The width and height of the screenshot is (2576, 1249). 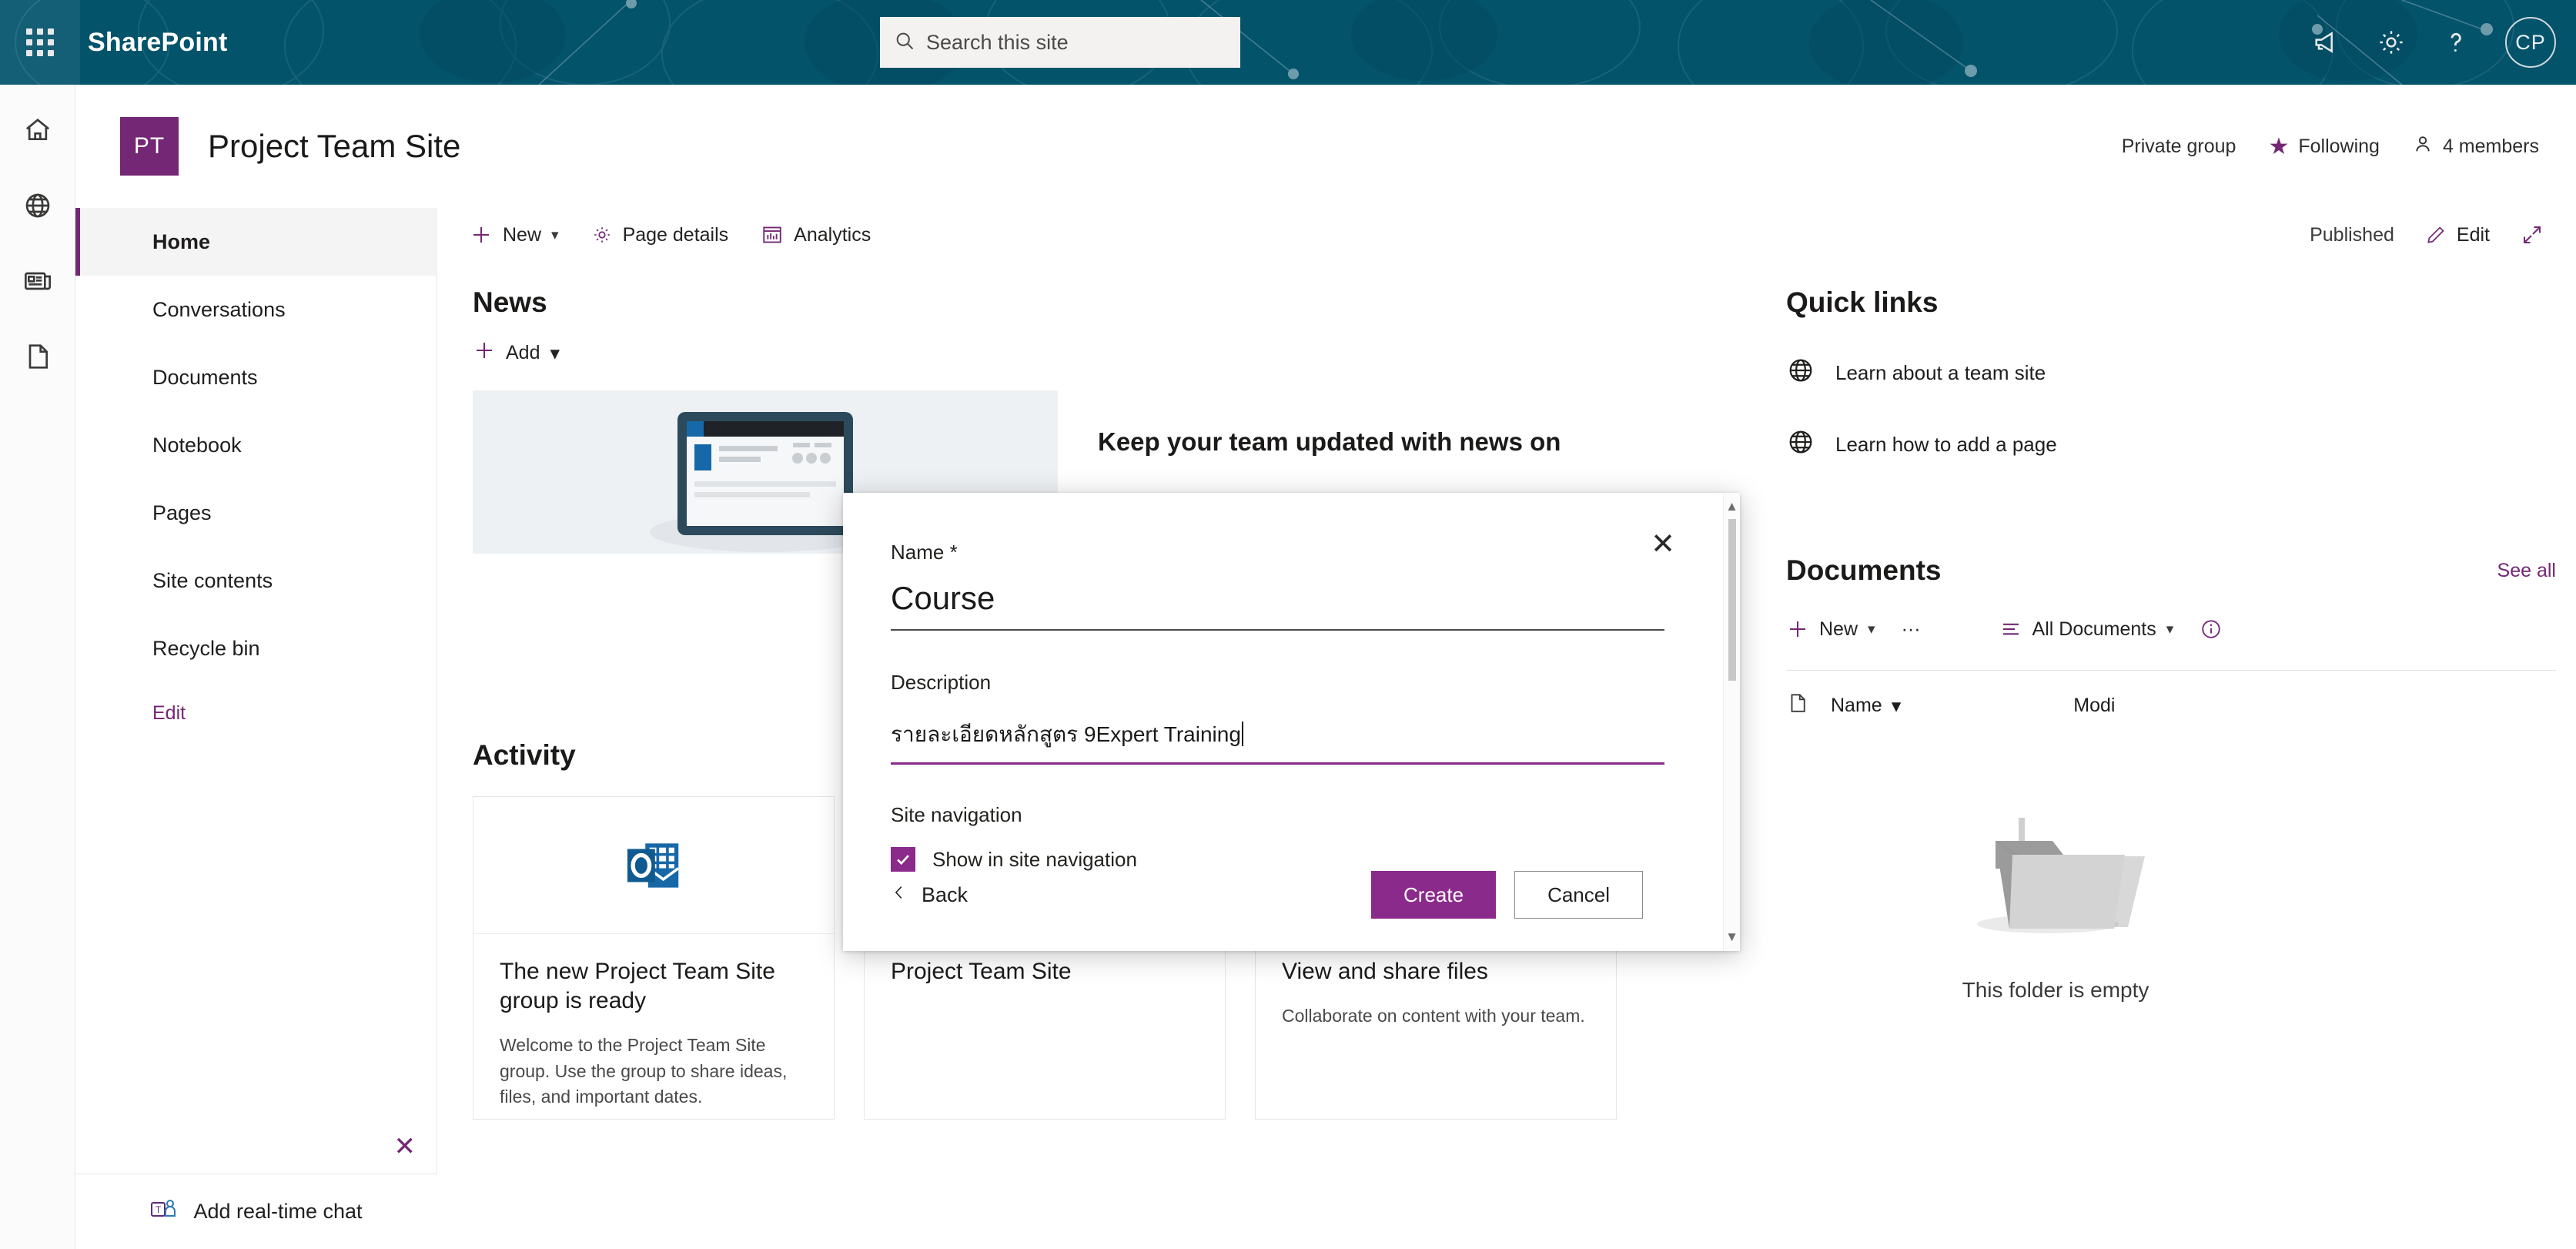 What do you see at coordinates (1732, 507) in the screenshot?
I see `scroll-up-icon: ▲` at bounding box center [1732, 507].